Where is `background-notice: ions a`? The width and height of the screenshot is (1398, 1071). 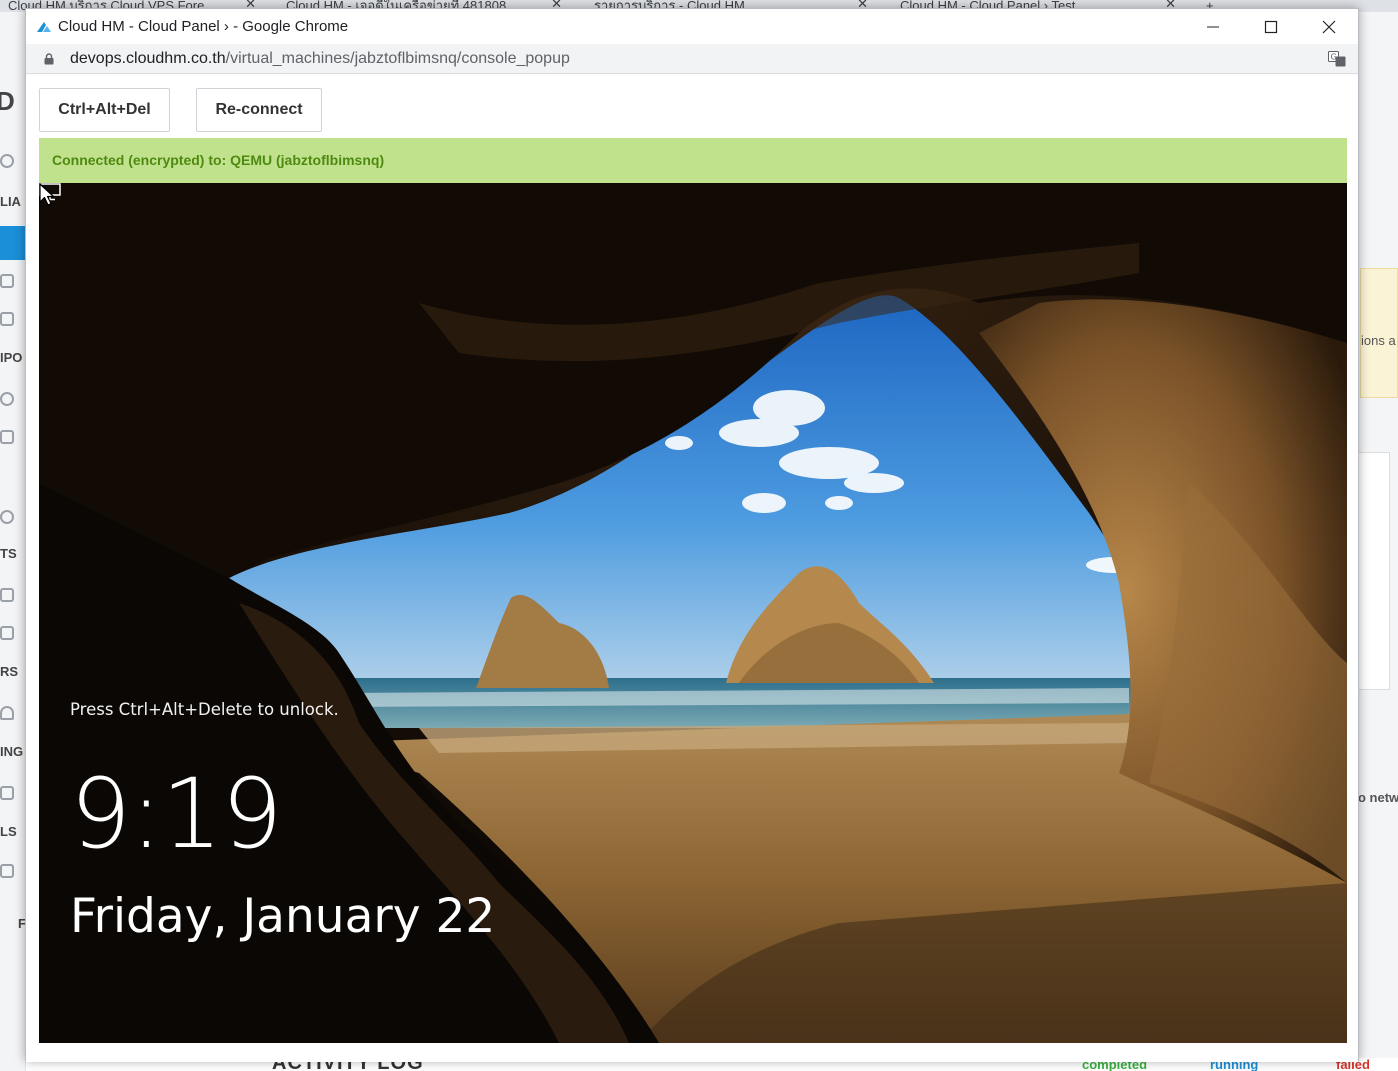
background-notice: ions a is located at coordinates (1379, 333).